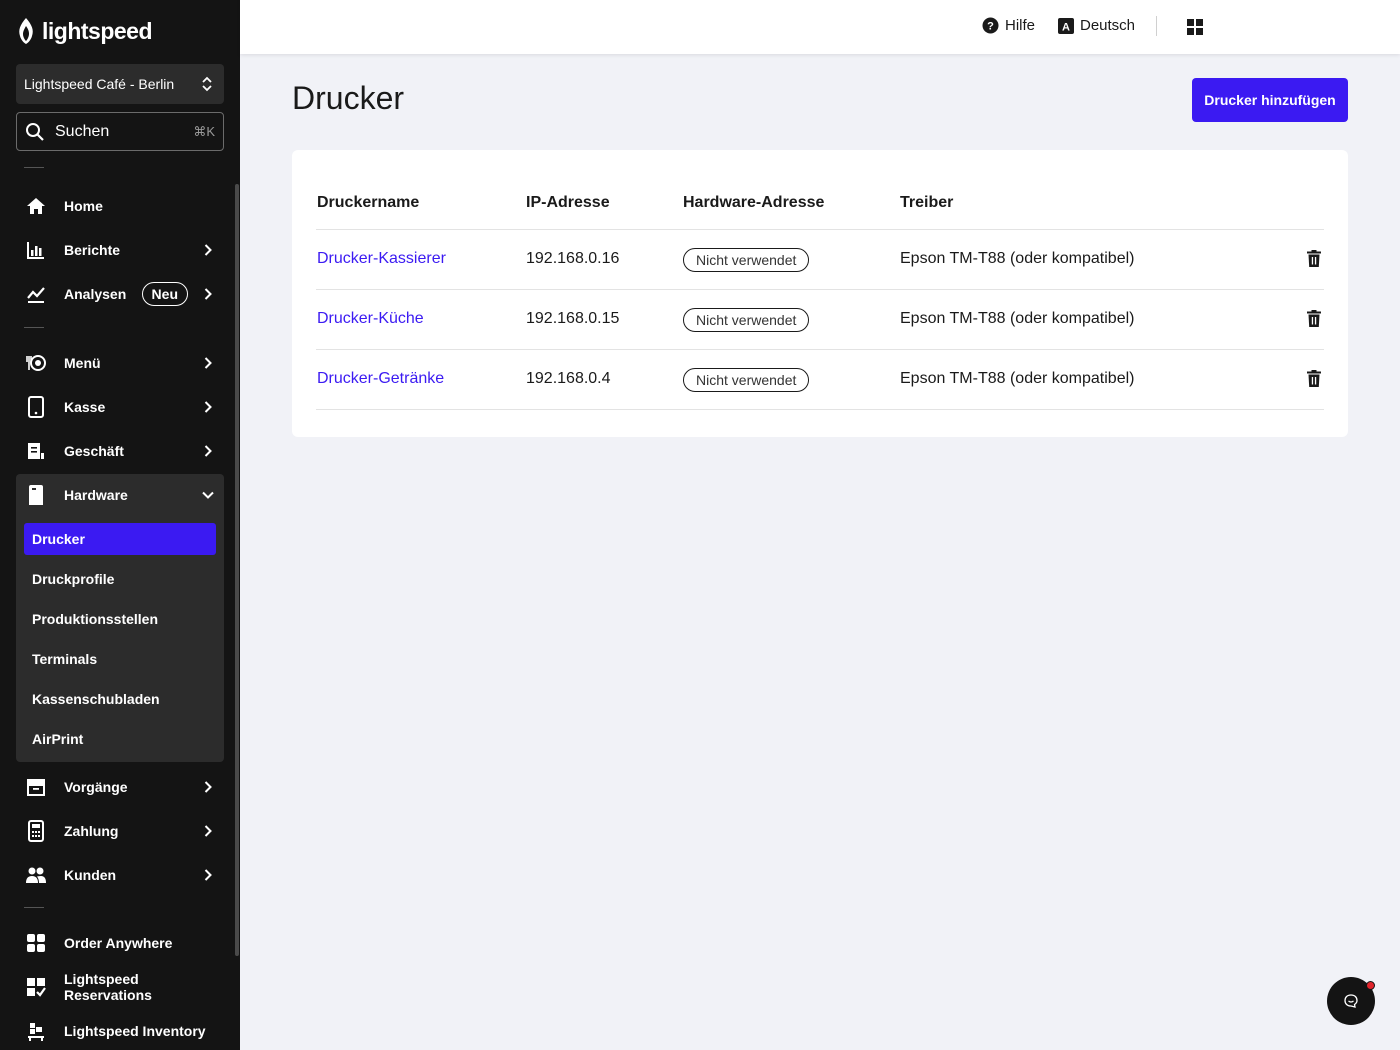  What do you see at coordinates (120, 206) in the screenshot?
I see `sidebar-item-home: Home` at bounding box center [120, 206].